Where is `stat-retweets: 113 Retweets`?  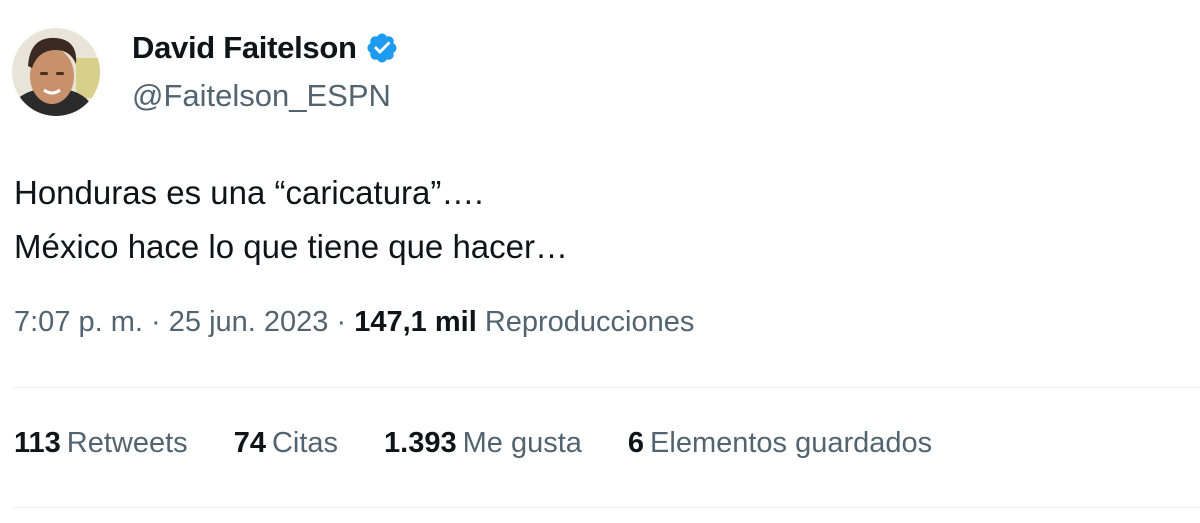
stat-retweets: 113 Retweets is located at coordinates (101, 443).